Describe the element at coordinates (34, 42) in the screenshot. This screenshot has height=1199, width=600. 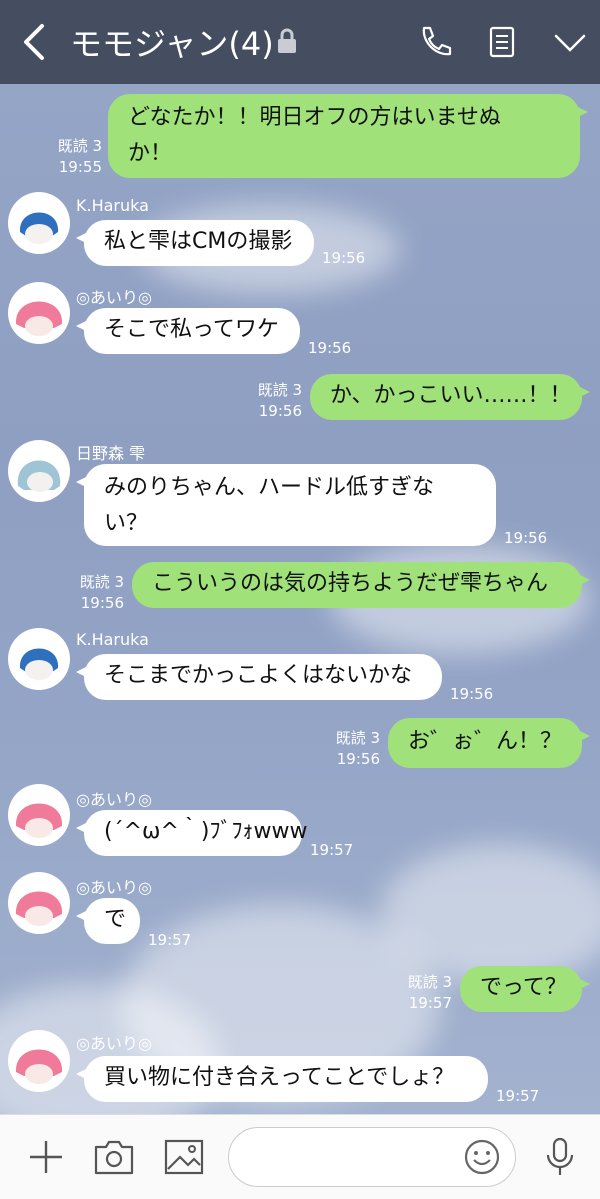
I see `back-chevron-icon` at that location.